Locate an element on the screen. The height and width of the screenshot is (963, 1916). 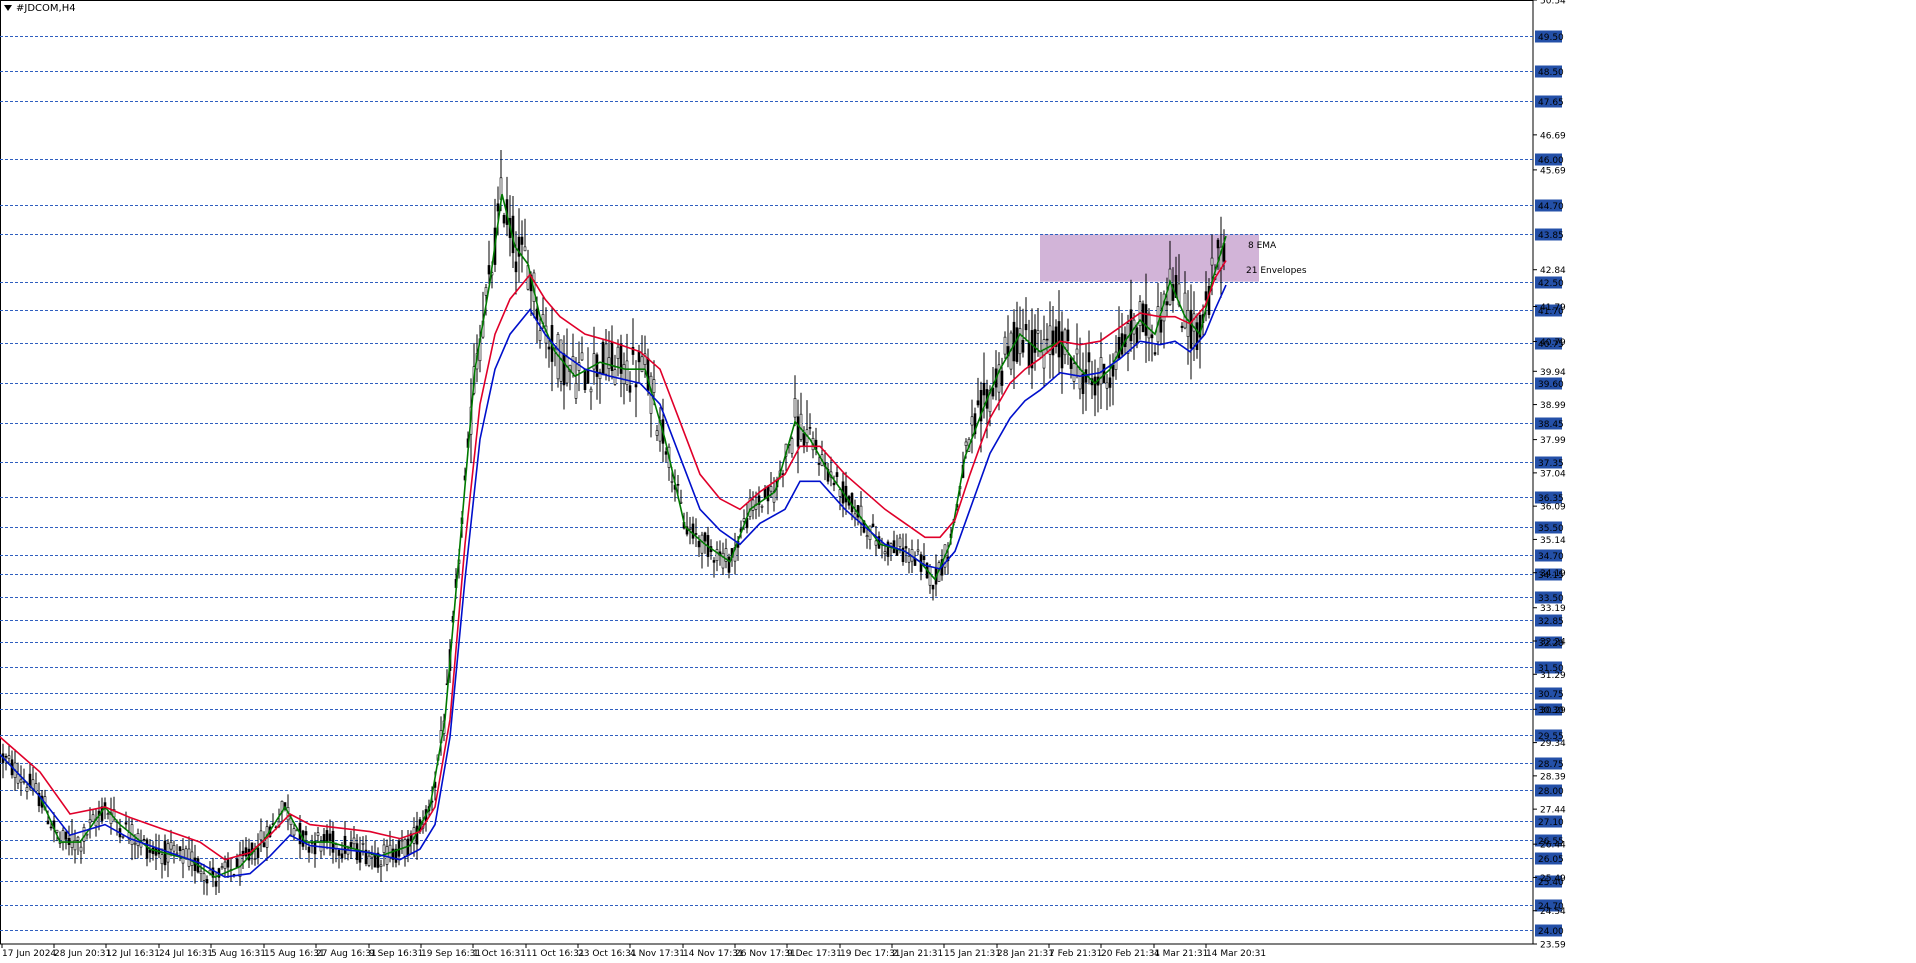
x-tick-label: 9 Sep 16:31 is located at coordinates (396, 954).